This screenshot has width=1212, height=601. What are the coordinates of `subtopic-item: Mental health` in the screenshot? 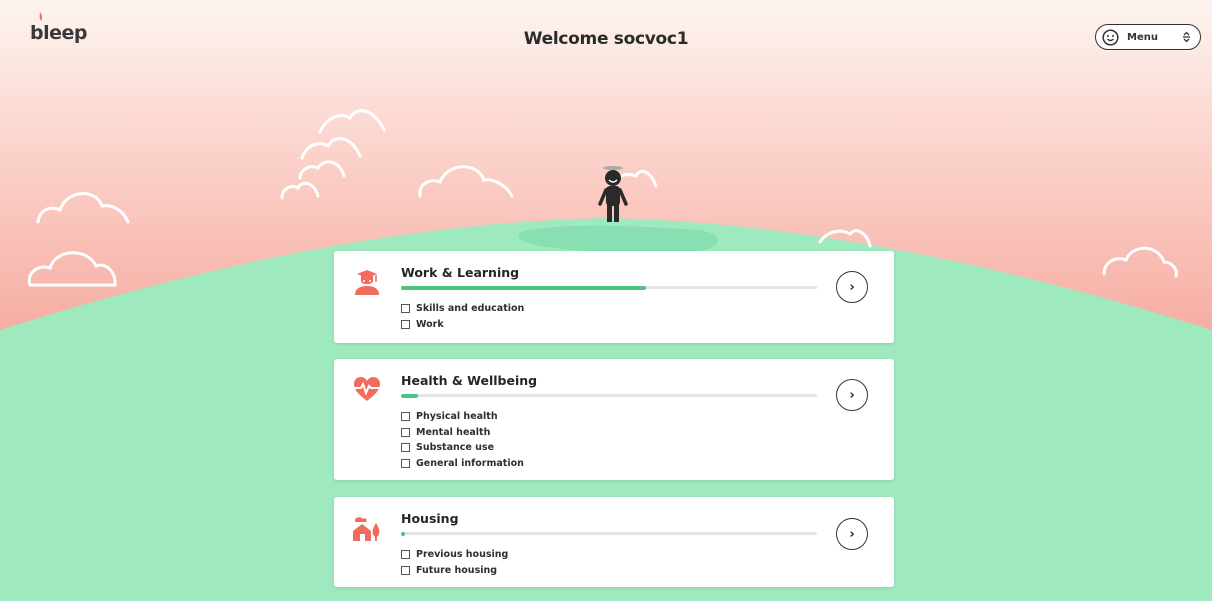 It's located at (462, 433).